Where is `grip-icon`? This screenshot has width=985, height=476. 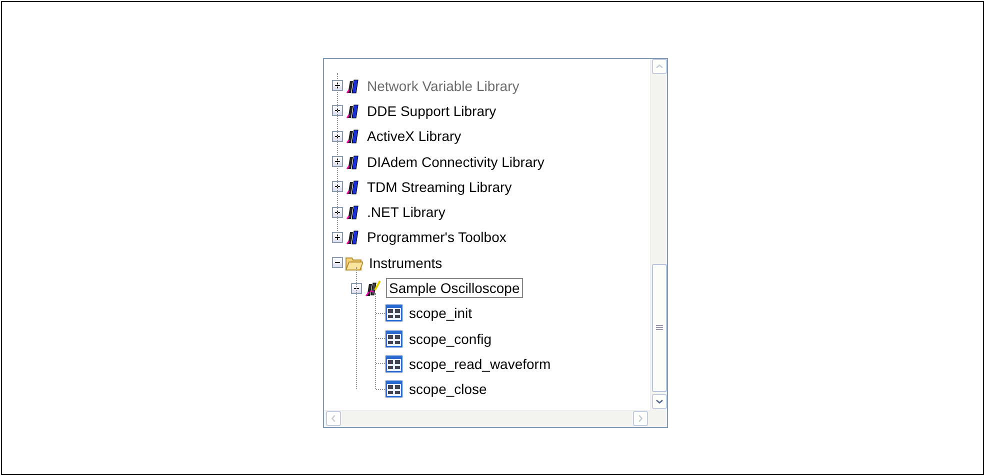
grip-icon is located at coordinates (659, 328).